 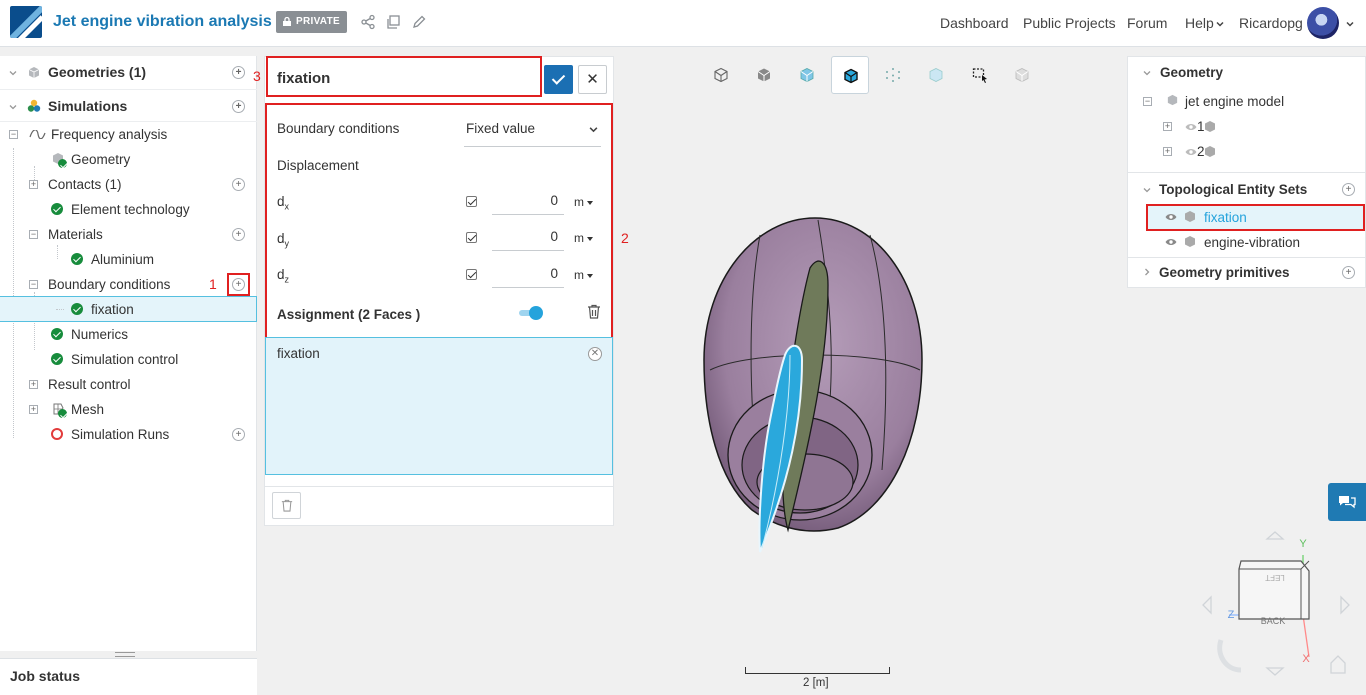 What do you see at coordinates (128, 284) in the screenshot?
I see `tree-boundary-conditions: − Boundary conditions 1 +` at bounding box center [128, 284].